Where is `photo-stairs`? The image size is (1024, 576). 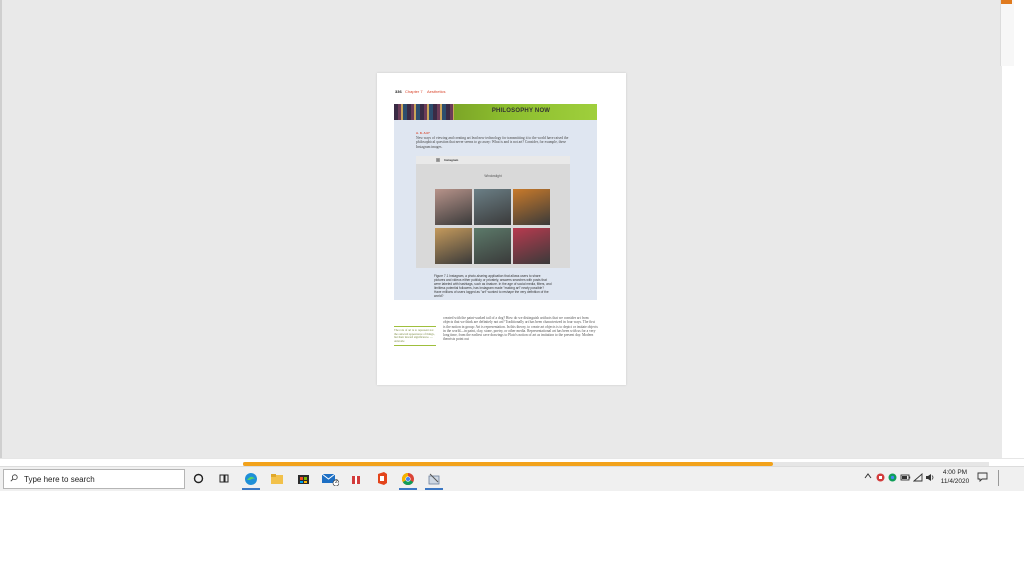 photo-stairs is located at coordinates (492, 207).